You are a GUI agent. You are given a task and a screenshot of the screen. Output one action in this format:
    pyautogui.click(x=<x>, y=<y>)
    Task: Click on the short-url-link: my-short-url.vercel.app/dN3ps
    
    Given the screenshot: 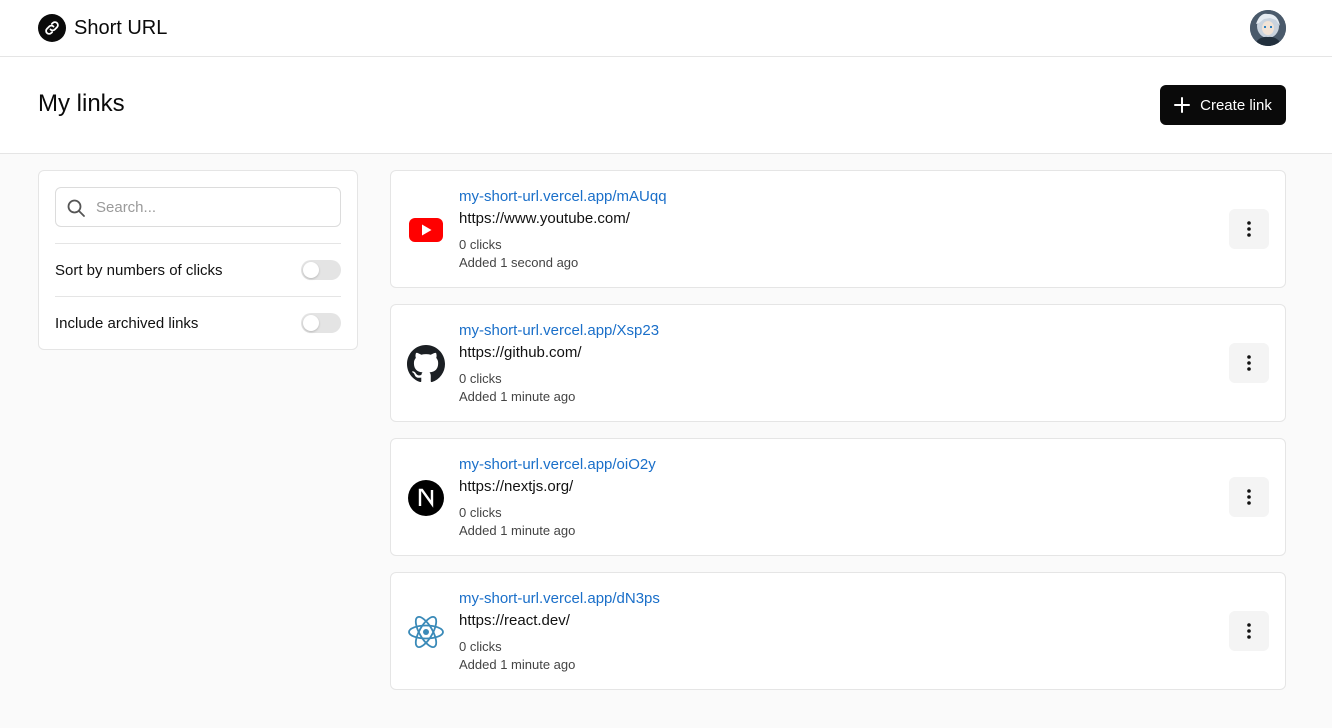 What is the action you would take?
    pyautogui.click(x=559, y=598)
    